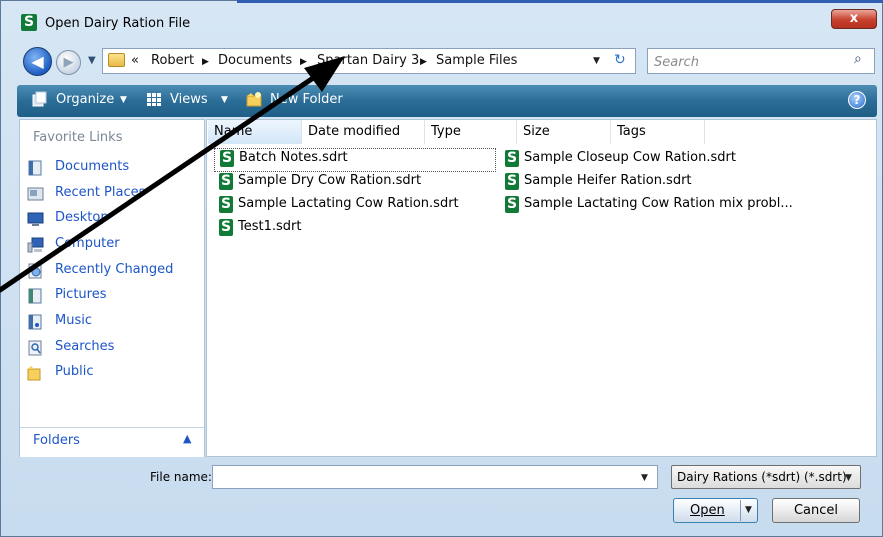  I want to click on organize-icon, so click(39, 99).